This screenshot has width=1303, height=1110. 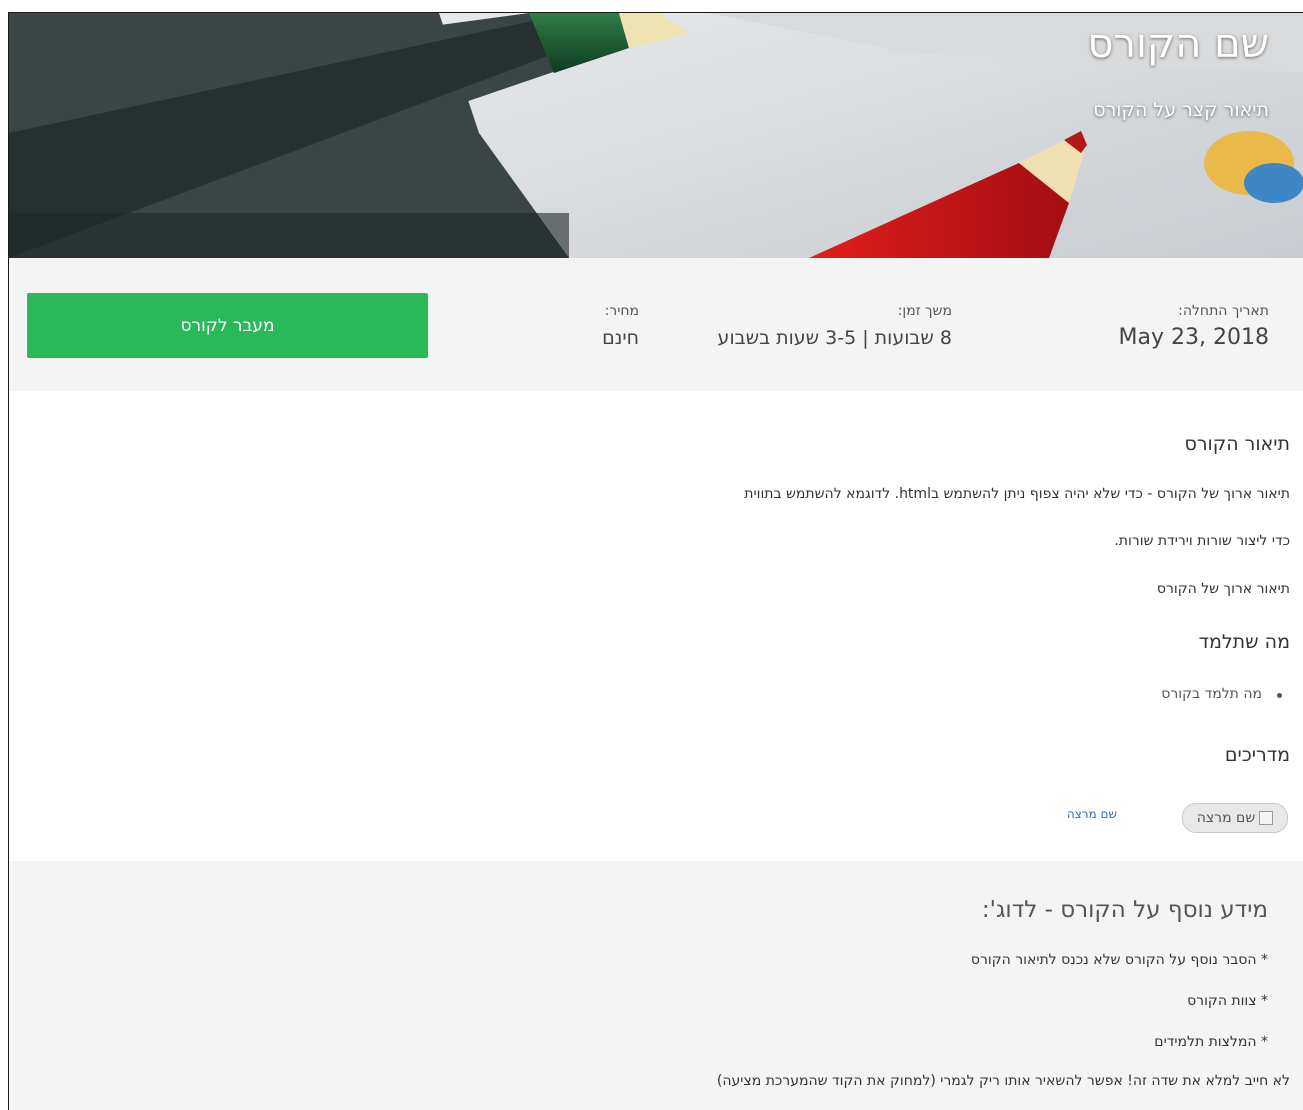 What do you see at coordinates (1223, 589) in the screenshot?
I see `description-line: תיאור ארוך של הקורס` at bounding box center [1223, 589].